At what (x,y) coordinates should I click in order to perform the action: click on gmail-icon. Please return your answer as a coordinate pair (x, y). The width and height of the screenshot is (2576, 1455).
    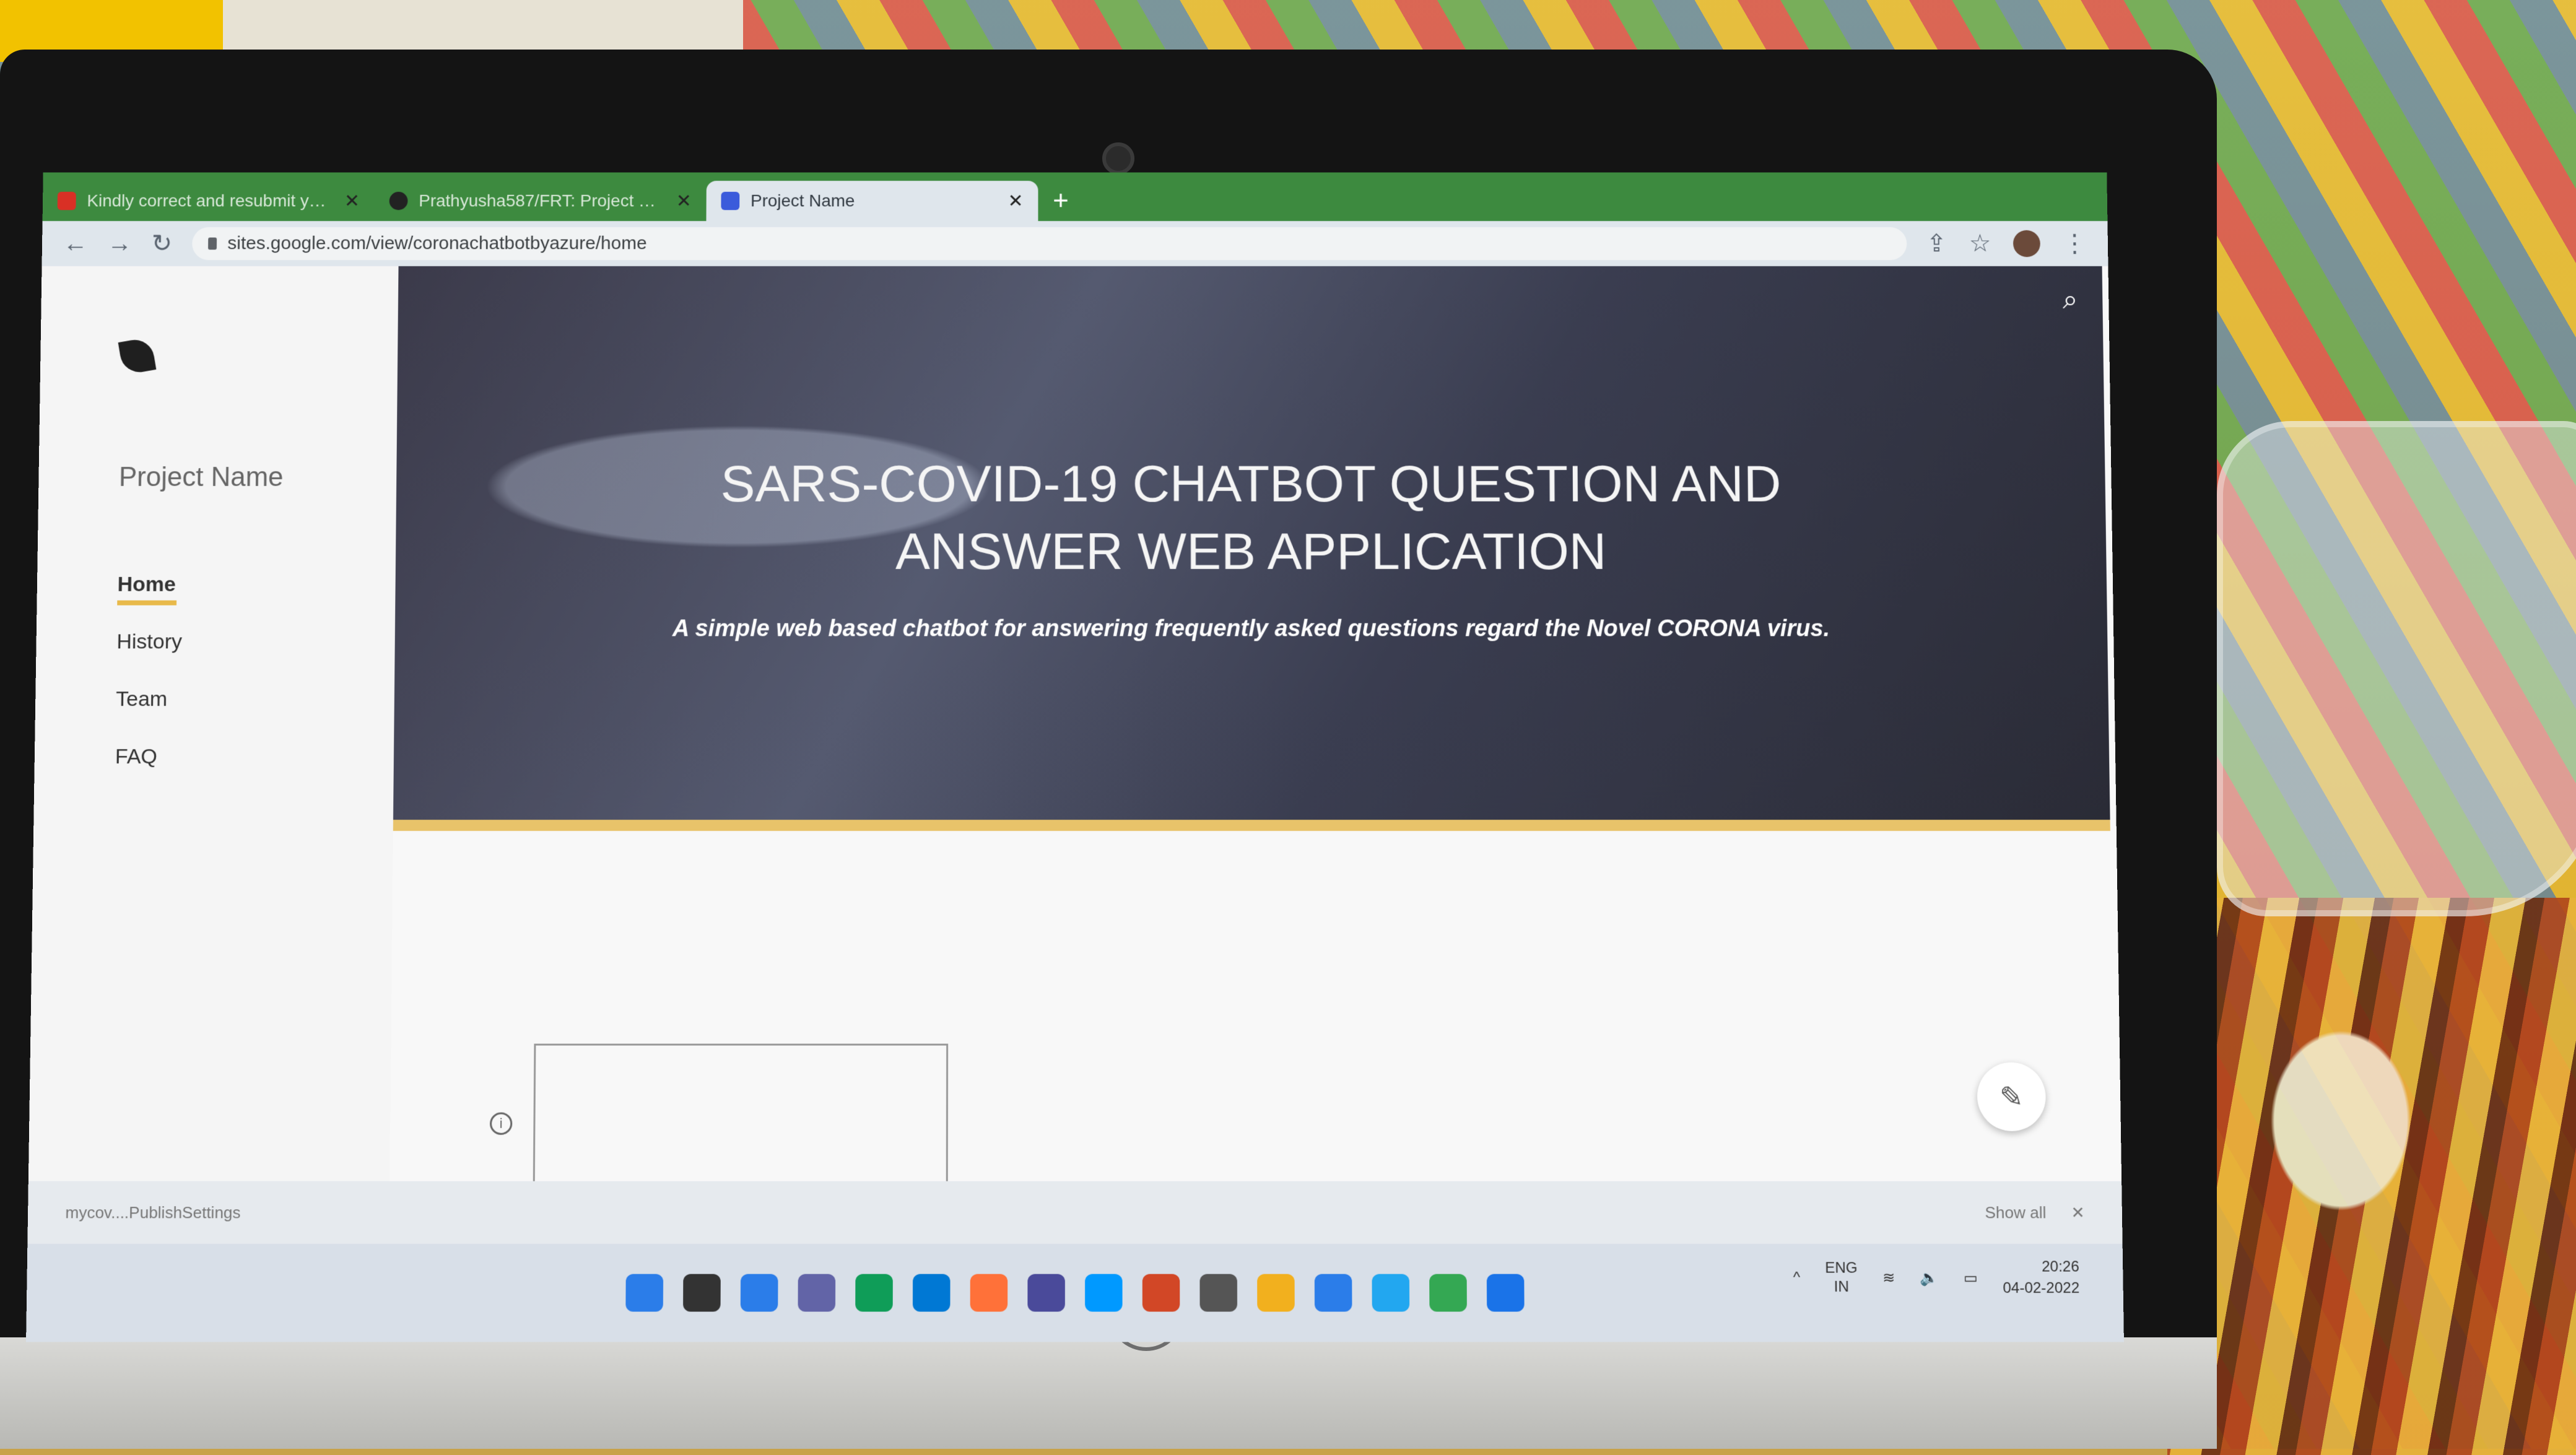
    Looking at the image, I should click on (66, 201).